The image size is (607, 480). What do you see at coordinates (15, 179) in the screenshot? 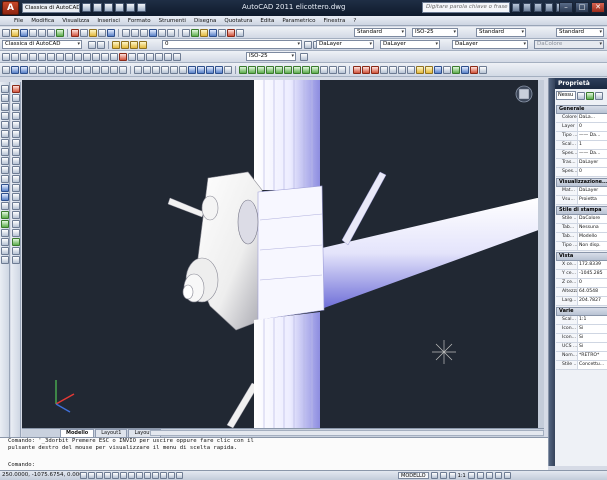
I see `extend-icon` at bounding box center [15, 179].